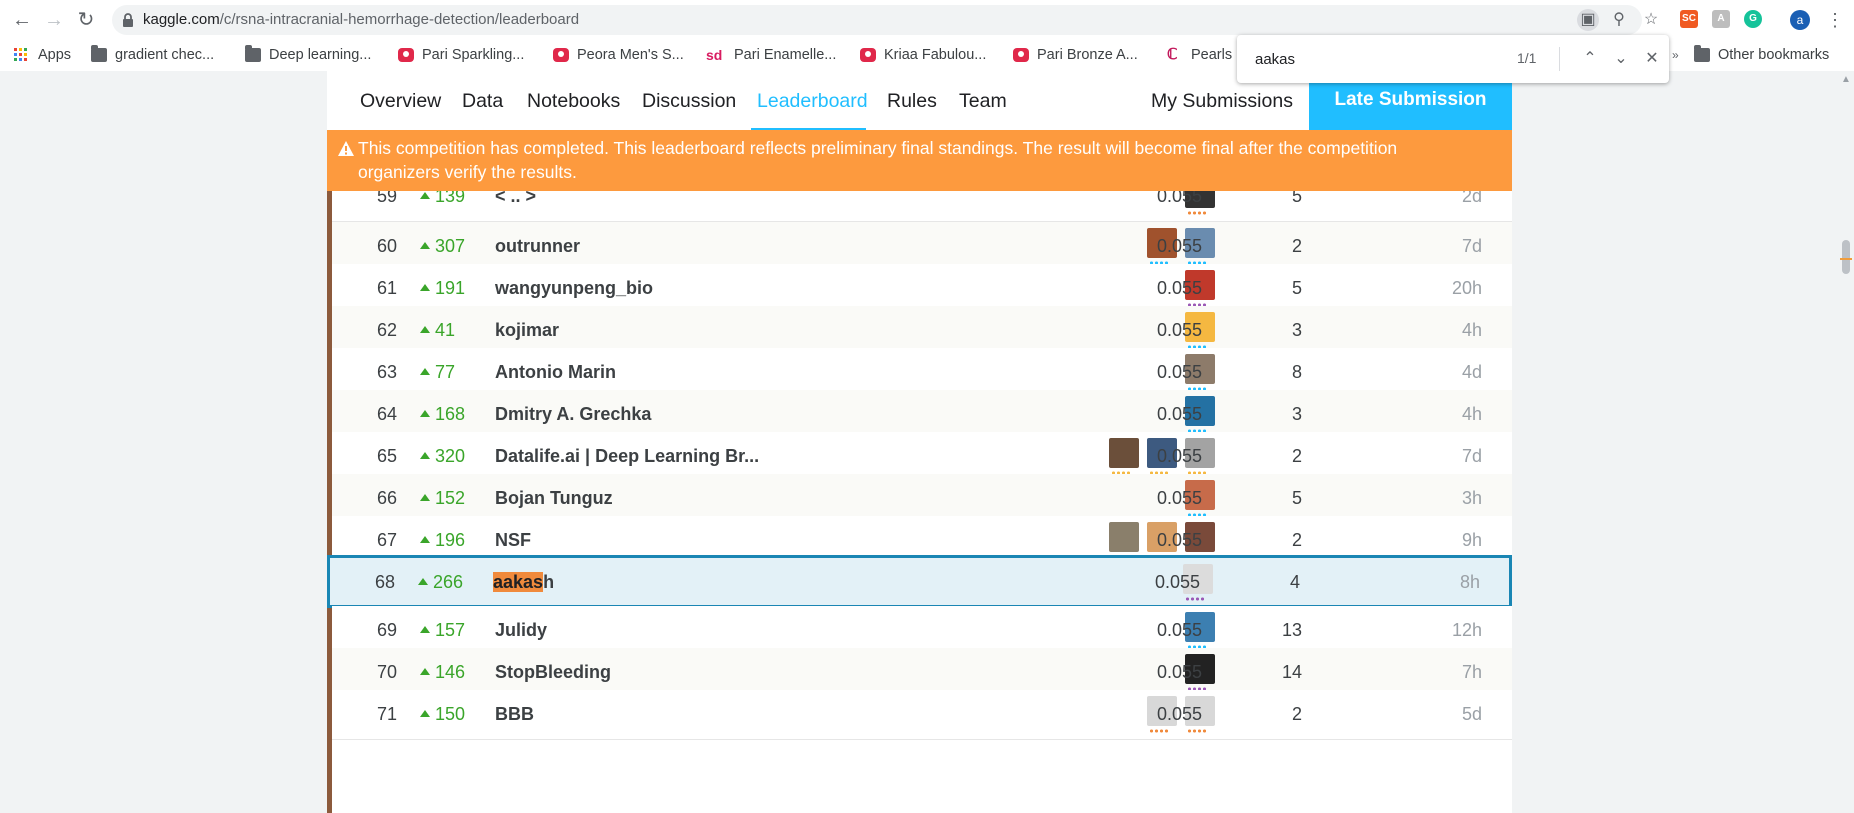 Image resolution: width=1854 pixels, height=813 pixels. I want to click on grammarly-extension-icon: G, so click(1753, 19).